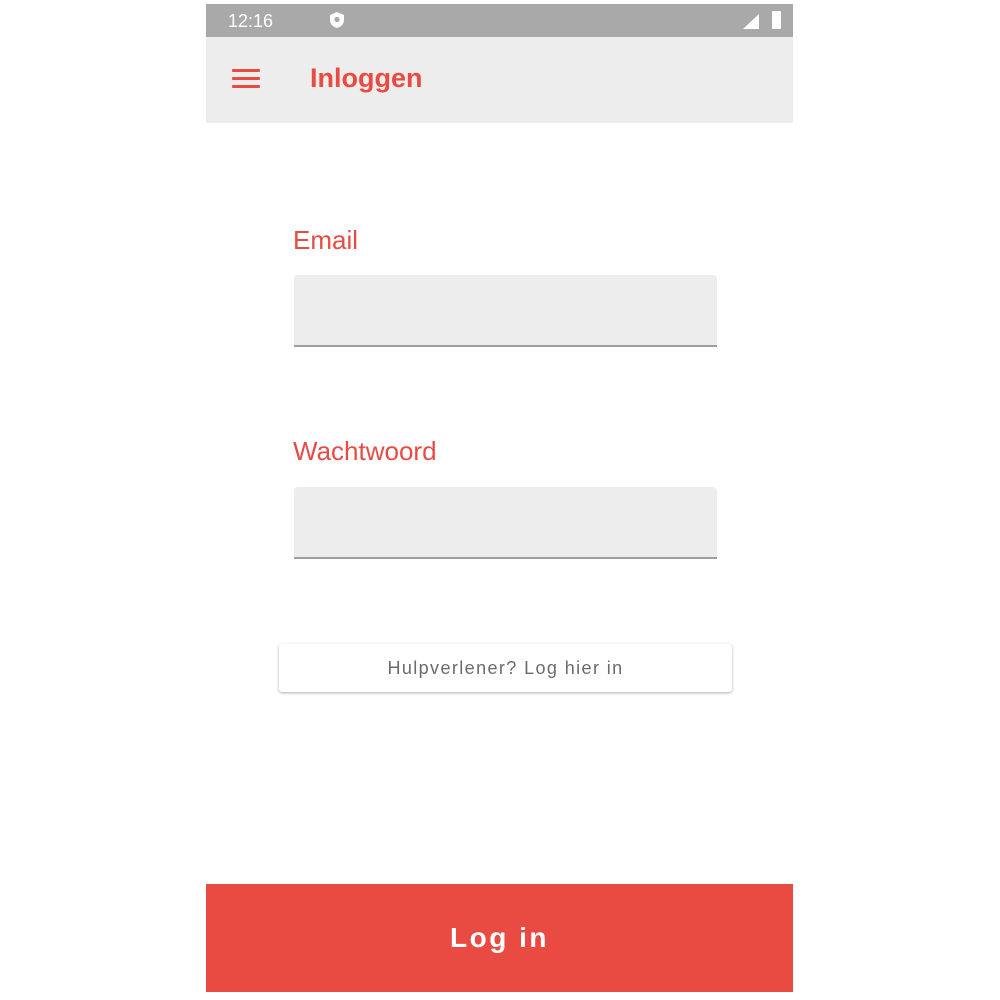 The width and height of the screenshot is (1000, 1000). I want to click on status-bar: 12:16, so click(499, 20).